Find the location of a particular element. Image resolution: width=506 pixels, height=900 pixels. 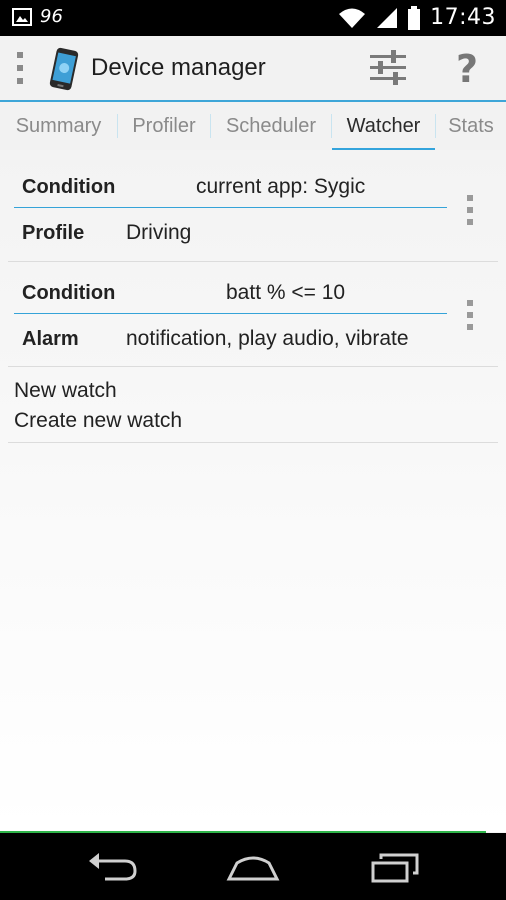

signal-icon is located at coordinates (387, 17).